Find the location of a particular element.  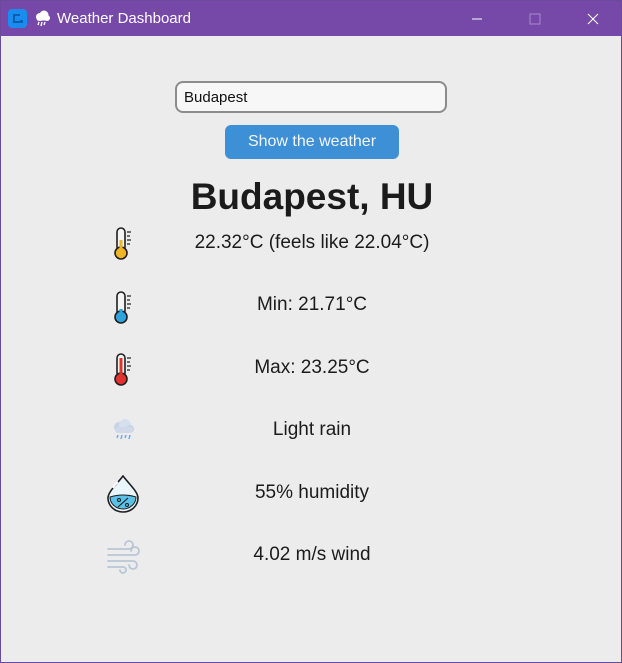

min-temperature-text: Min: 21.71°C is located at coordinates (312, 304).